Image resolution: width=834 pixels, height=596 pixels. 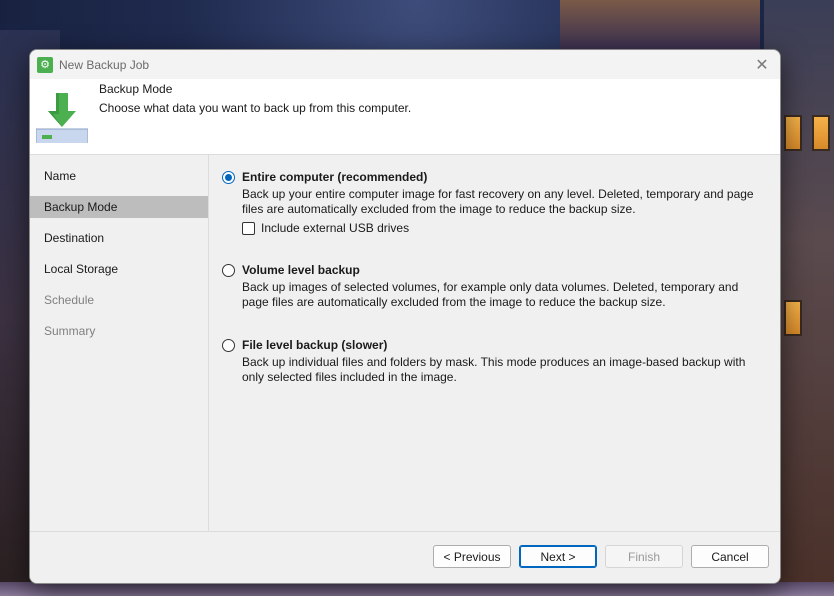 I want to click on close-button: ✕, so click(x=762, y=65).